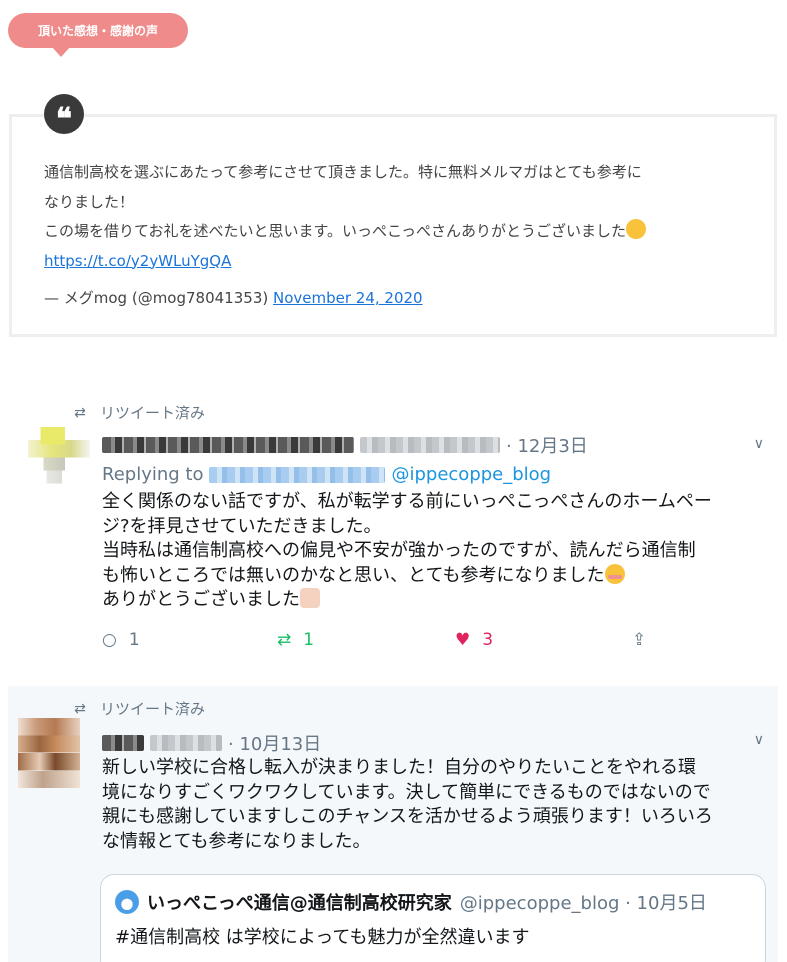  I want to click on quote-line-3: この場を借りてお礼を述べたいと思います。いっぺこっぺさんありがとうございました, so click(394, 232).